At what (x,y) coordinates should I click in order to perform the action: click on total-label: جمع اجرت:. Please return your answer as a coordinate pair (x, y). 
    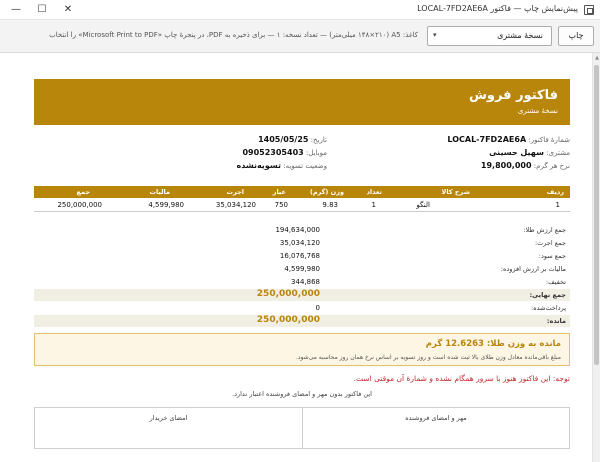
    Looking at the image, I should click on (550, 243).